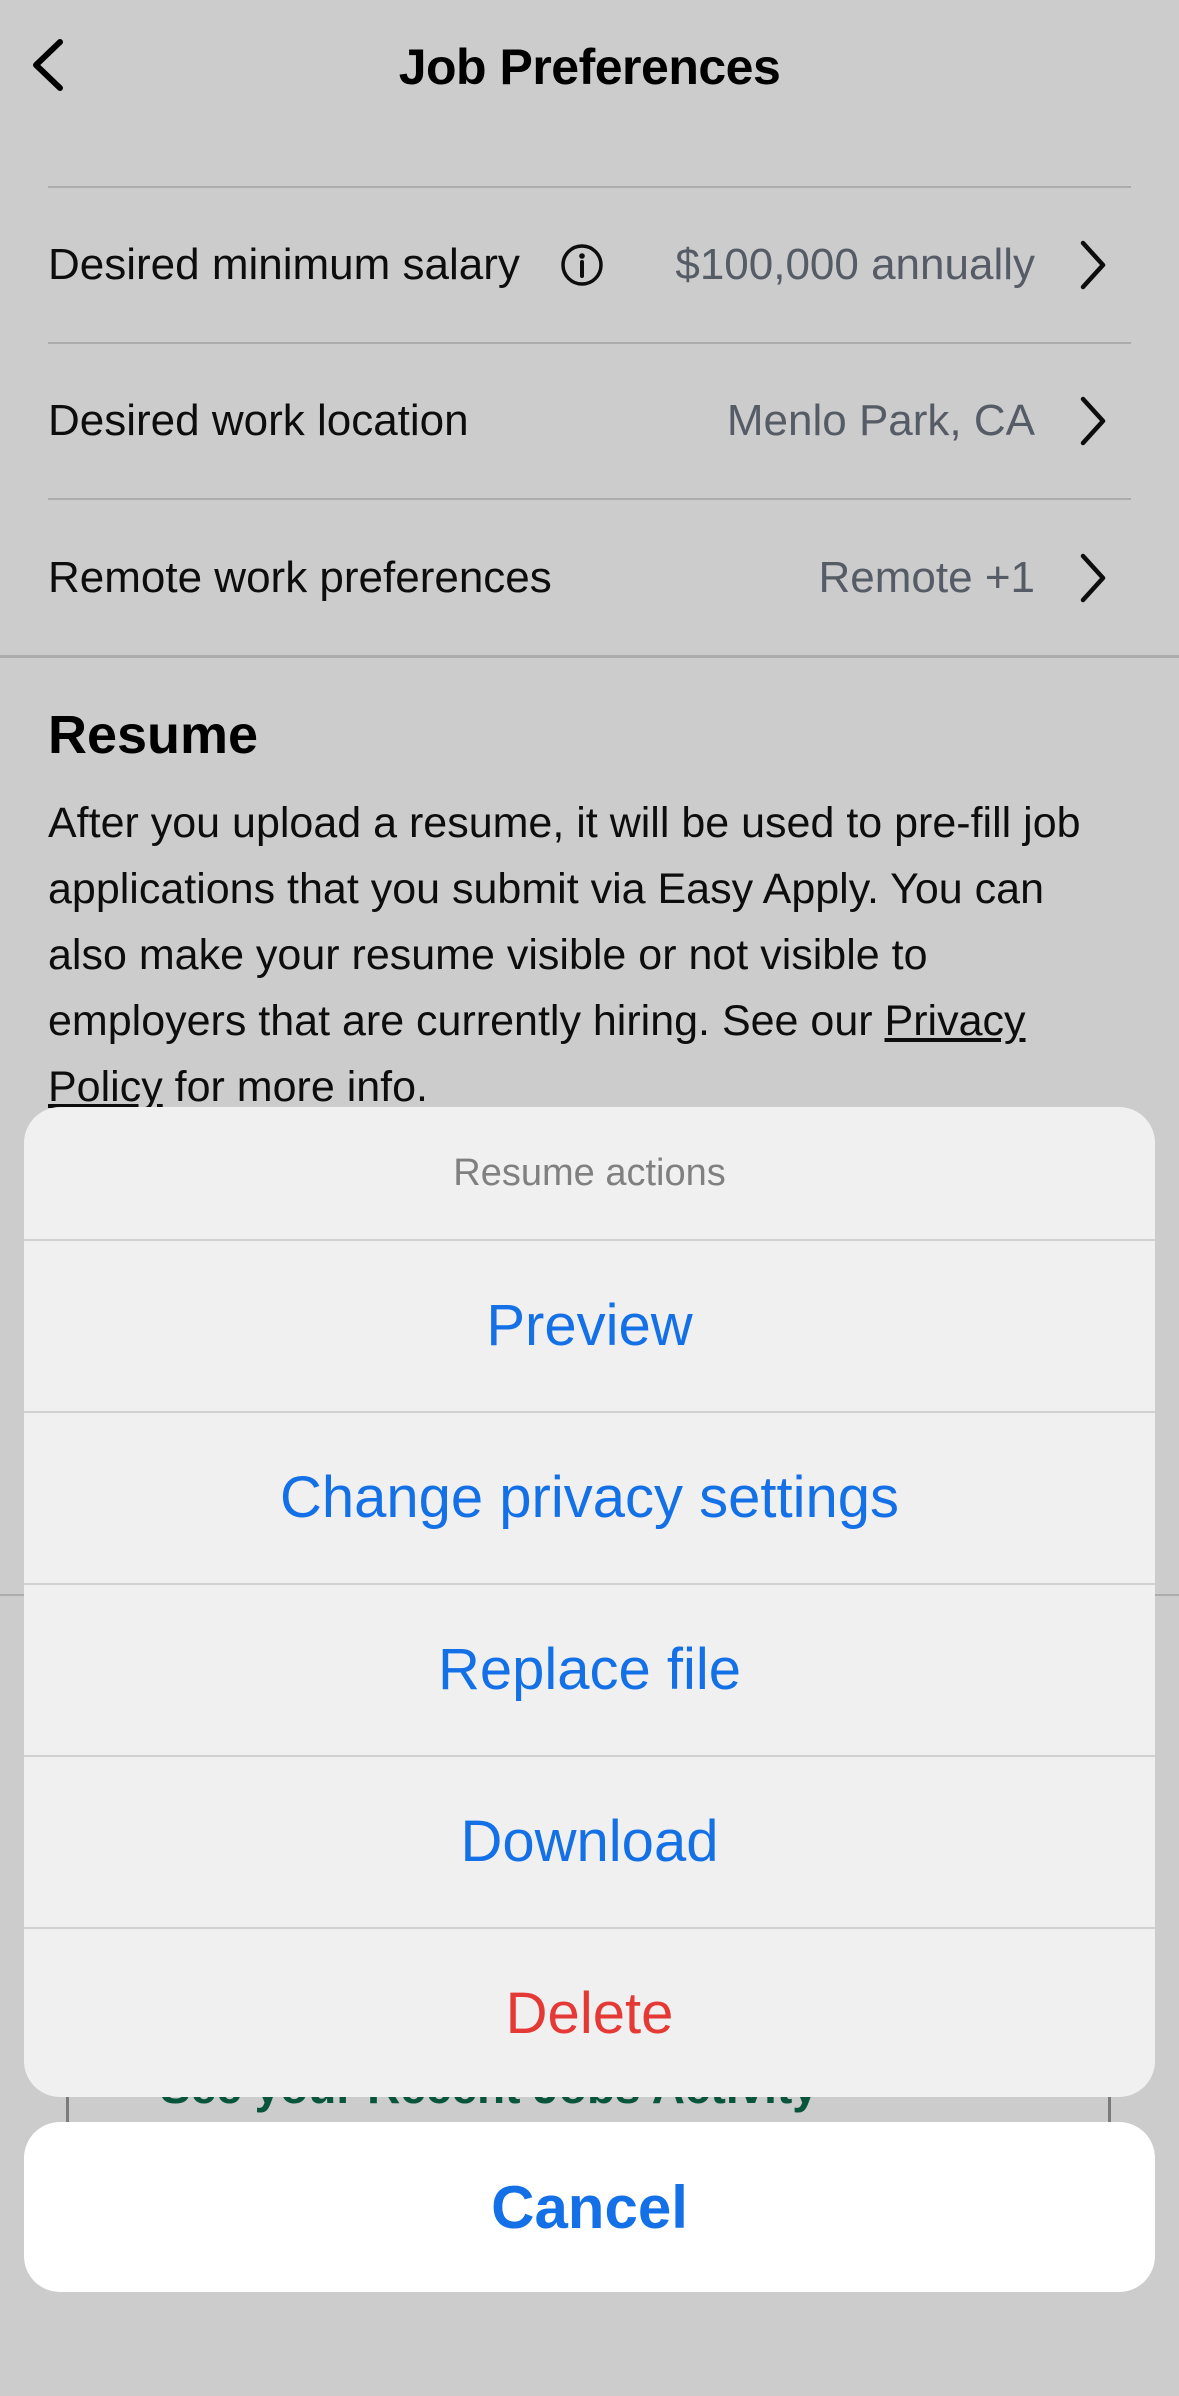 This screenshot has height=2396, width=1179. I want to click on download-button: Download, so click(589, 1840).